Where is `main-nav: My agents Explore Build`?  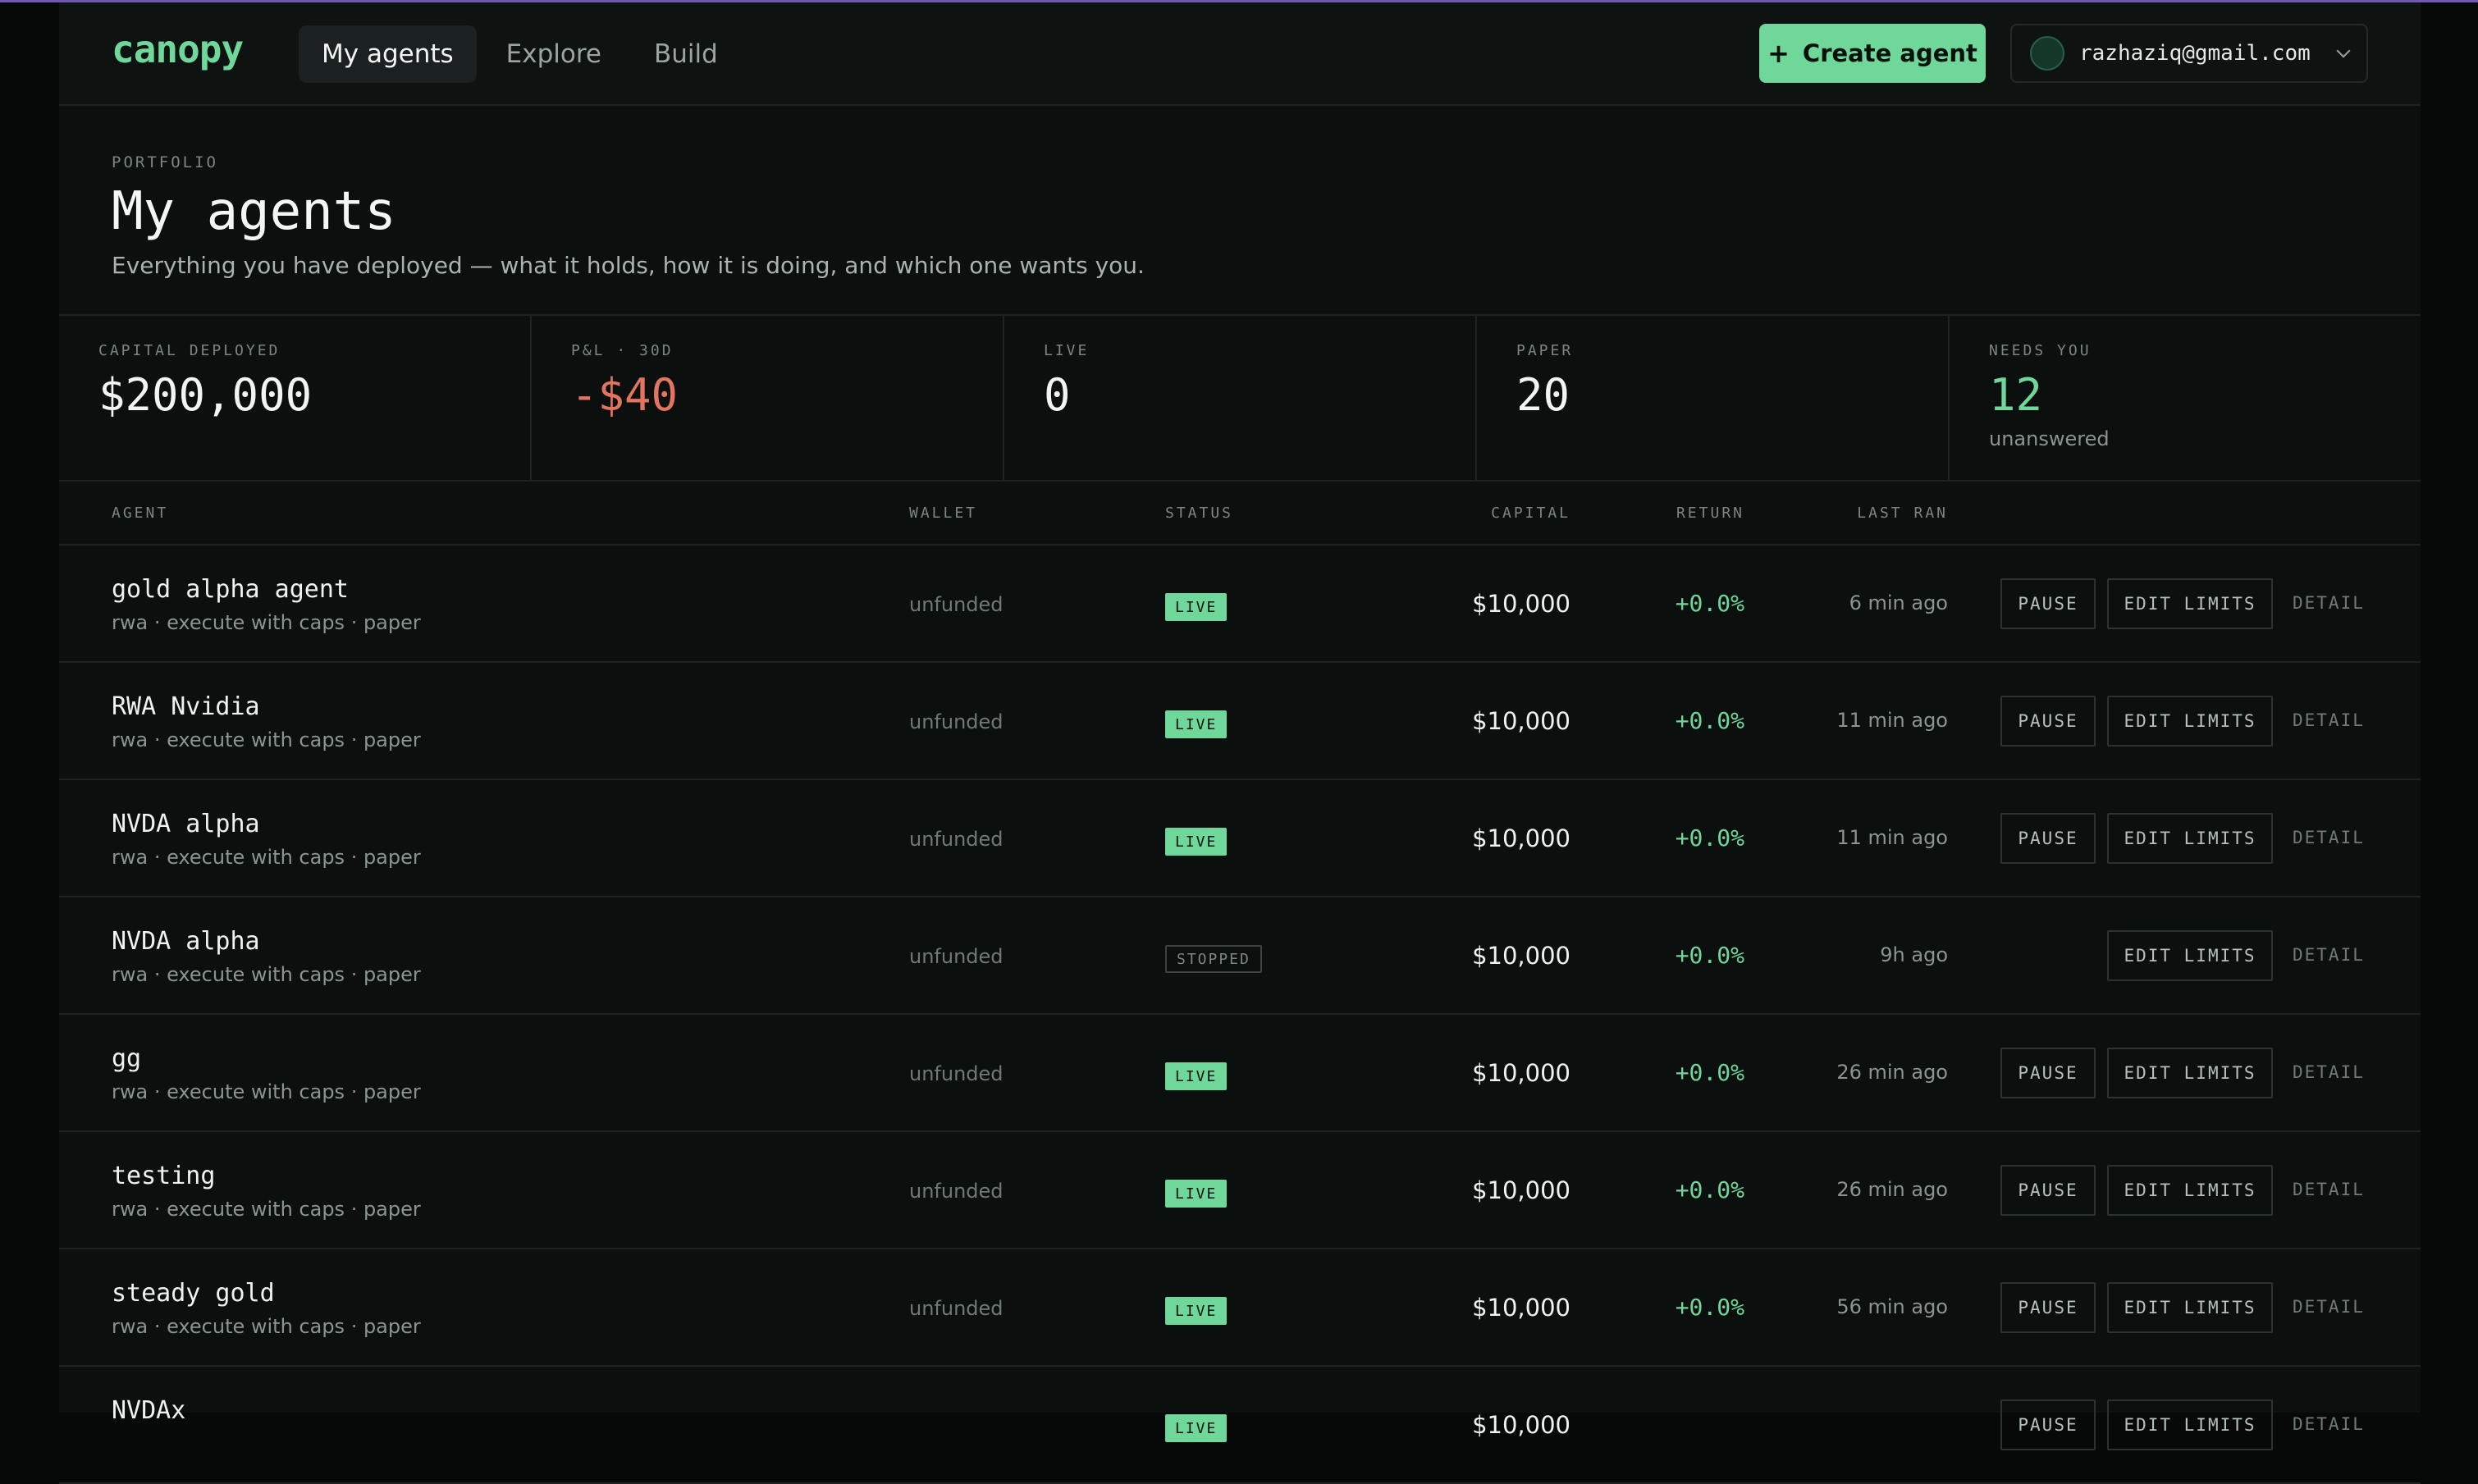
main-nav: My agents Explore Build is located at coordinates (520, 54).